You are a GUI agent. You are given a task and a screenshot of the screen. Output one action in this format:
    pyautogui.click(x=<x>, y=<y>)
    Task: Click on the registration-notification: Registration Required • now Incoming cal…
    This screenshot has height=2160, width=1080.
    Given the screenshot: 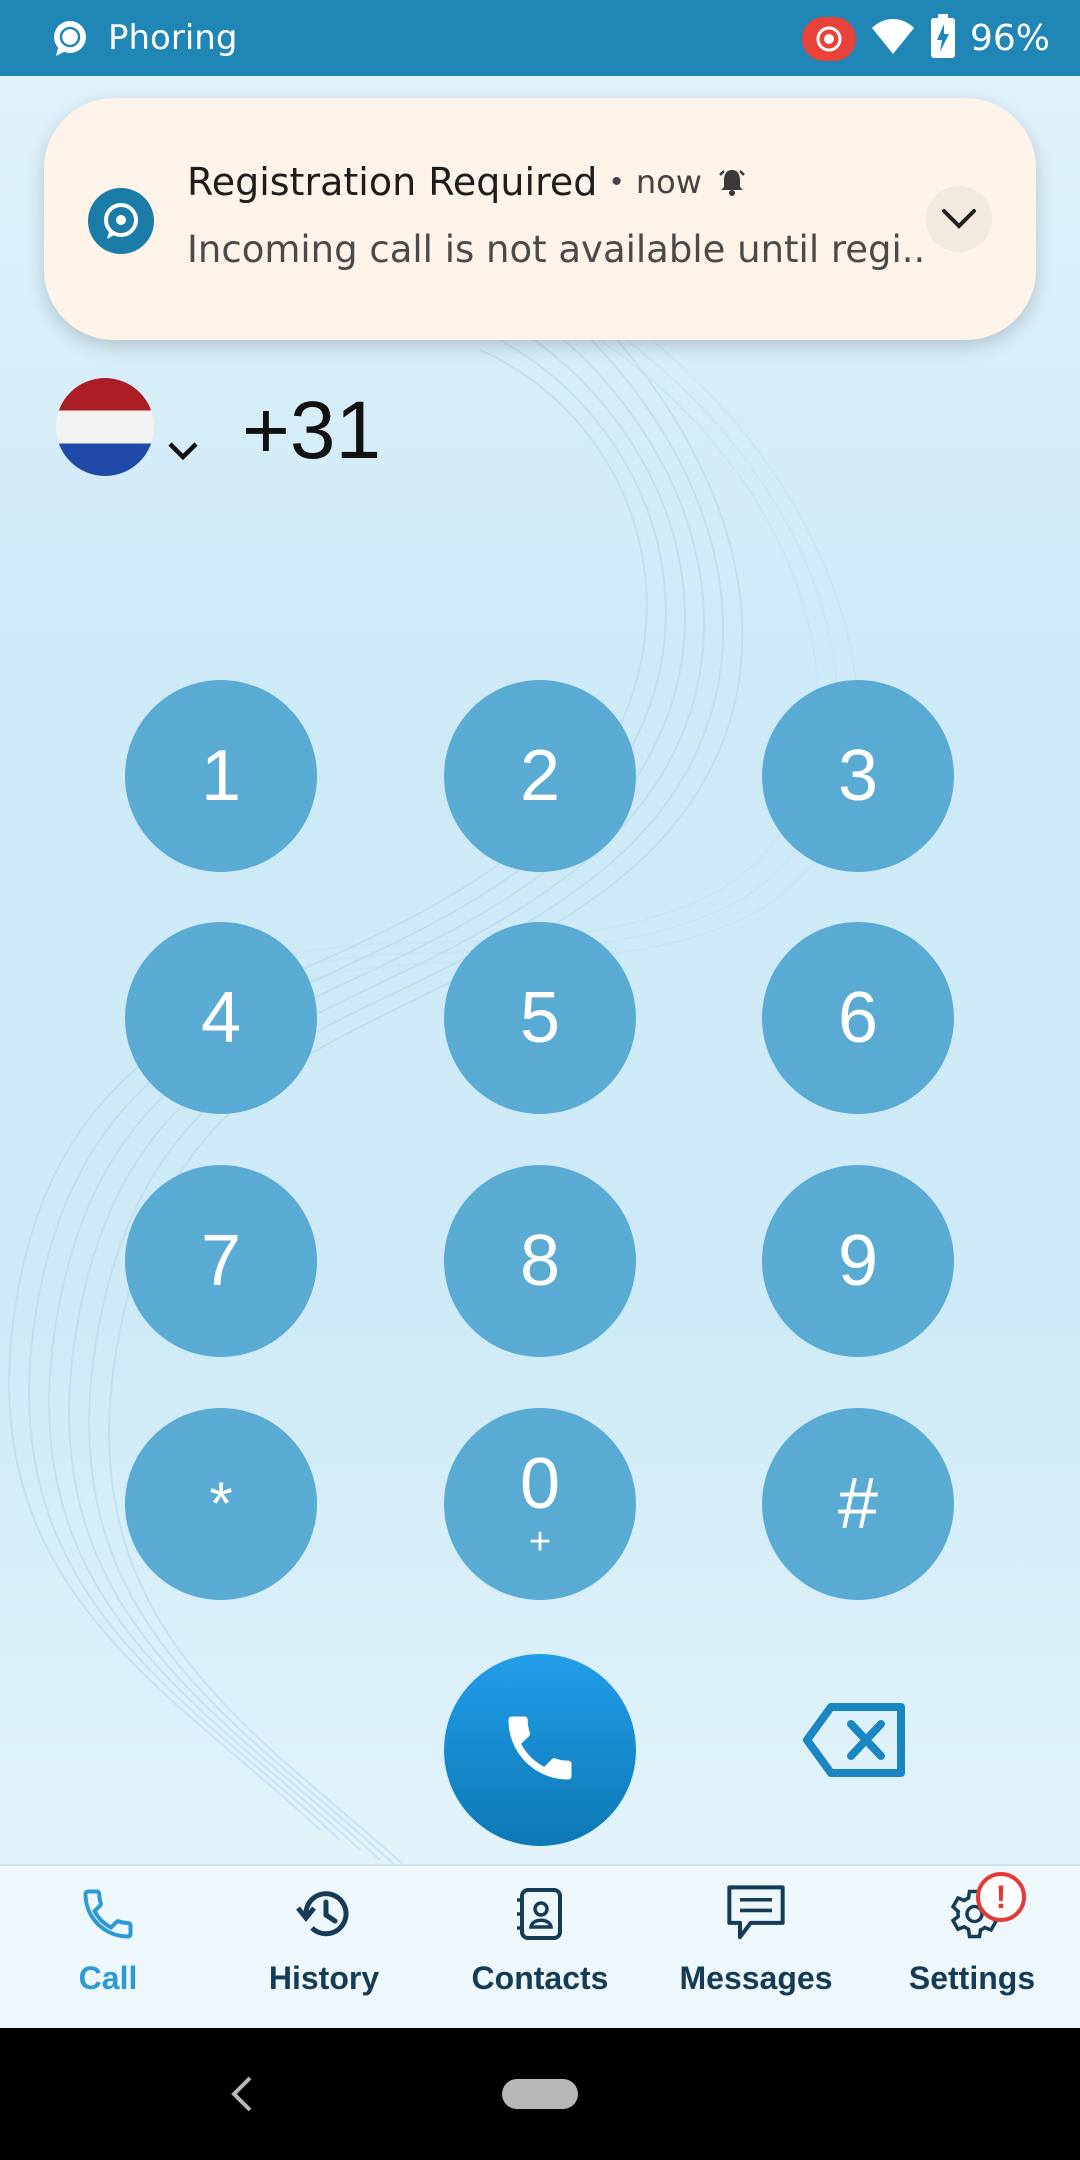 What is the action you would take?
    pyautogui.click(x=540, y=219)
    